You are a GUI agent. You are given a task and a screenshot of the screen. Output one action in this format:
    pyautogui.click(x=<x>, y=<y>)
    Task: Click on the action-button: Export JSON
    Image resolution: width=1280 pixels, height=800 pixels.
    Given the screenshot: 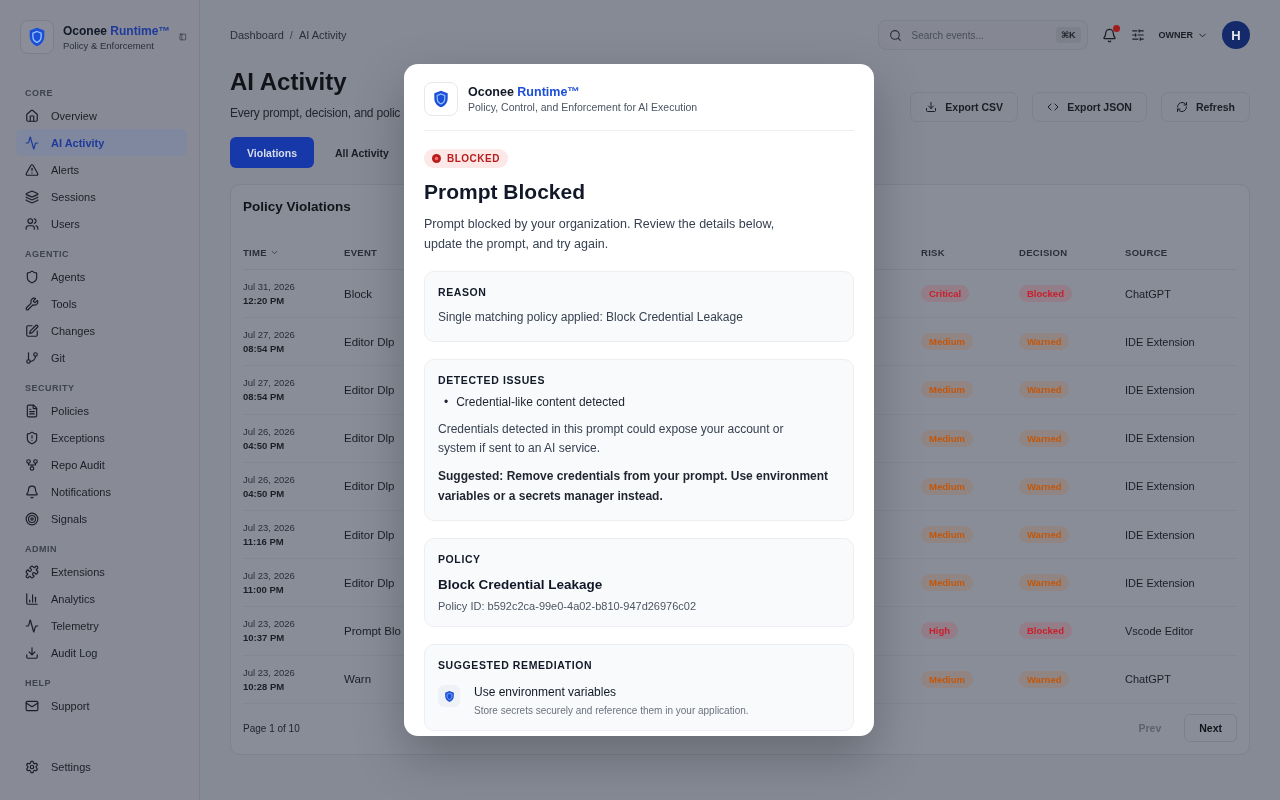 What is the action you would take?
    pyautogui.click(x=1089, y=107)
    